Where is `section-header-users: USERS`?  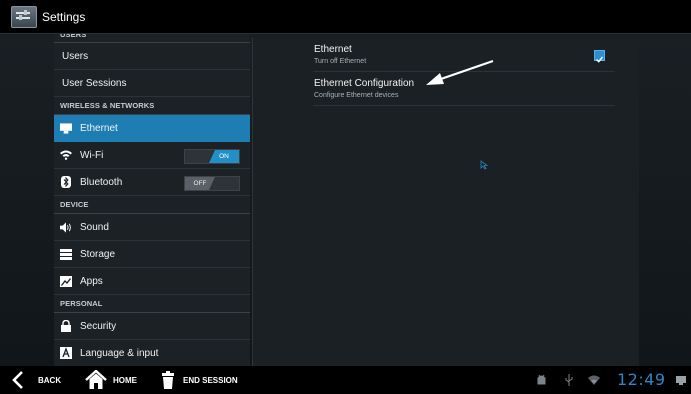
section-header-users: USERS is located at coordinates (152, 38).